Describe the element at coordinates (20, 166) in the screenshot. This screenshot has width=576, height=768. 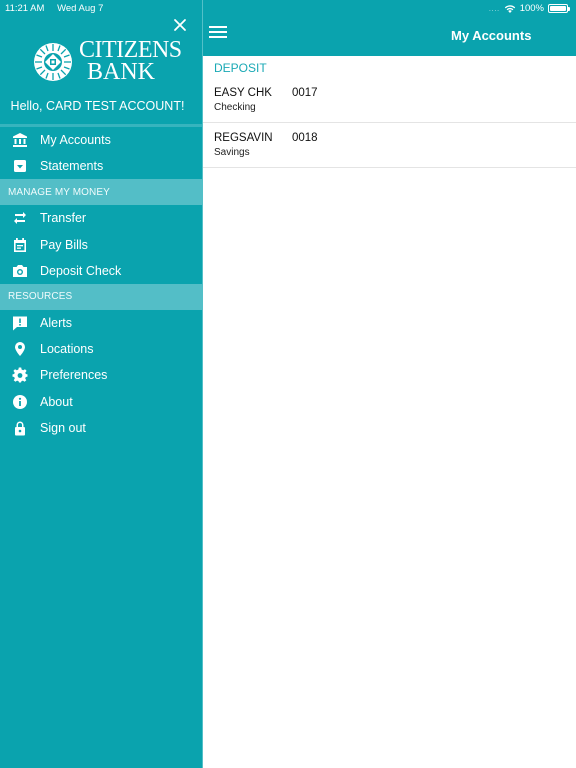
I see `statements-icon` at that location.